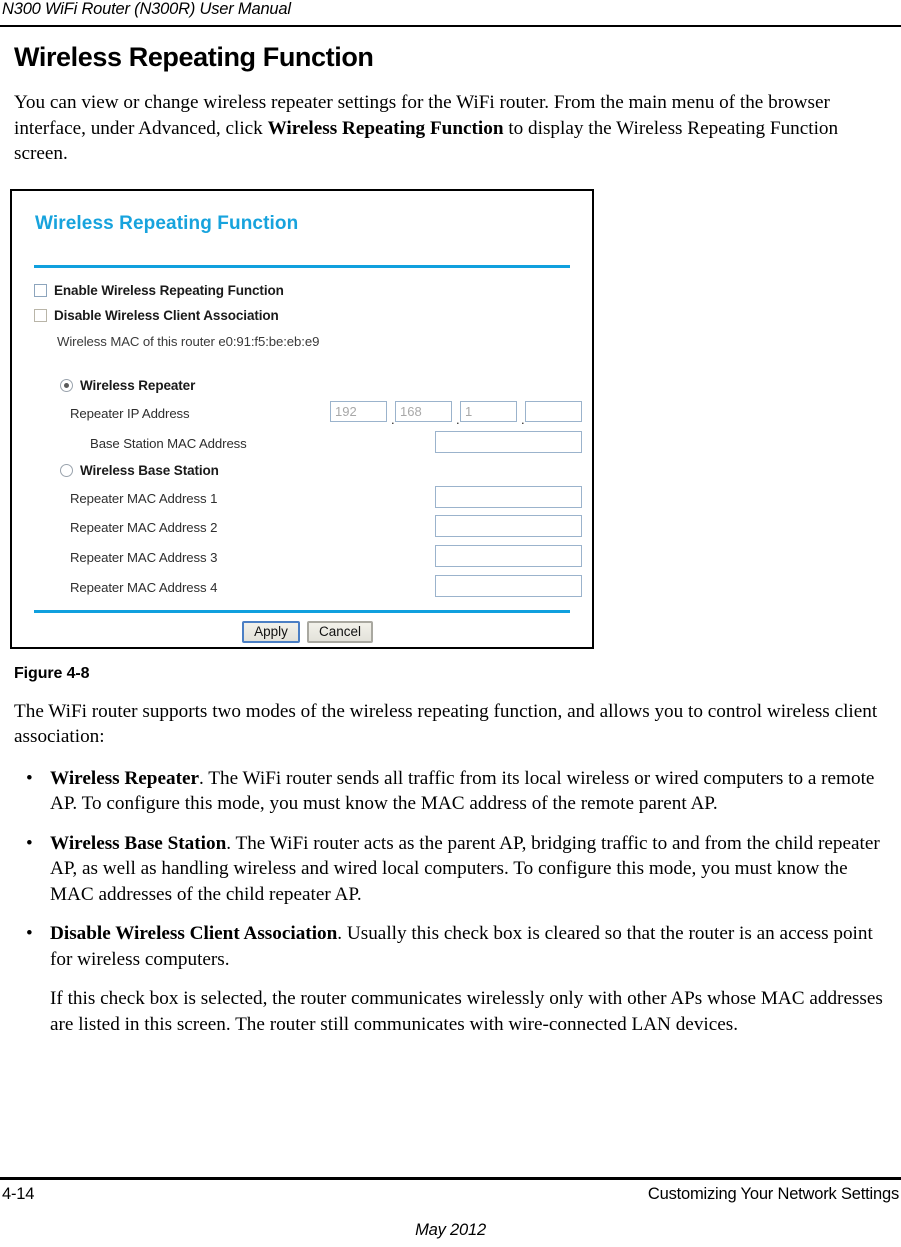 This screenshot has height=1247, width=901. I want to click on footer-divider, so click(450, 1178).